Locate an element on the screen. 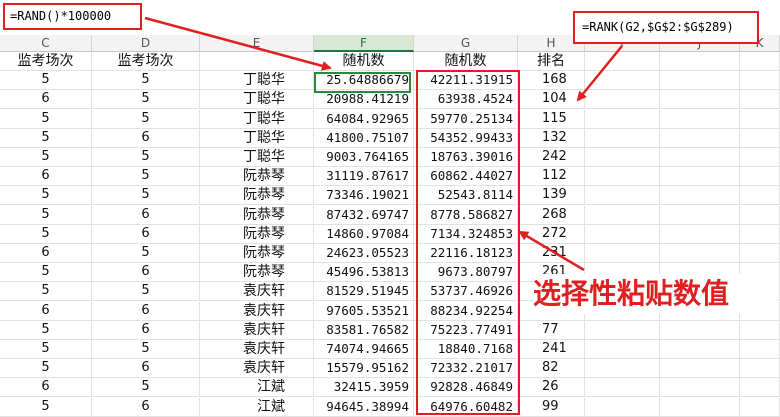 The image size is (780, 417). arrow-callout-to-column is located at coordinates (551, 251).